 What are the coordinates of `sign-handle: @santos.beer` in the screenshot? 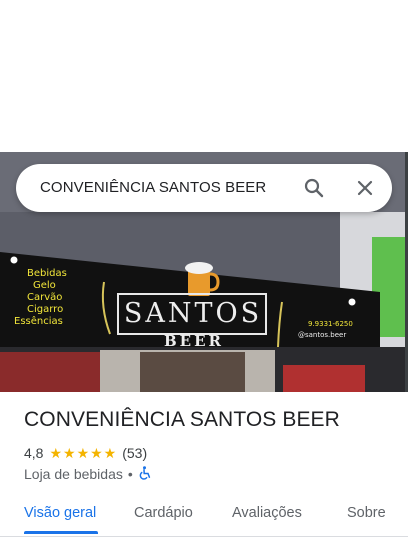 It's located at (322, 335).